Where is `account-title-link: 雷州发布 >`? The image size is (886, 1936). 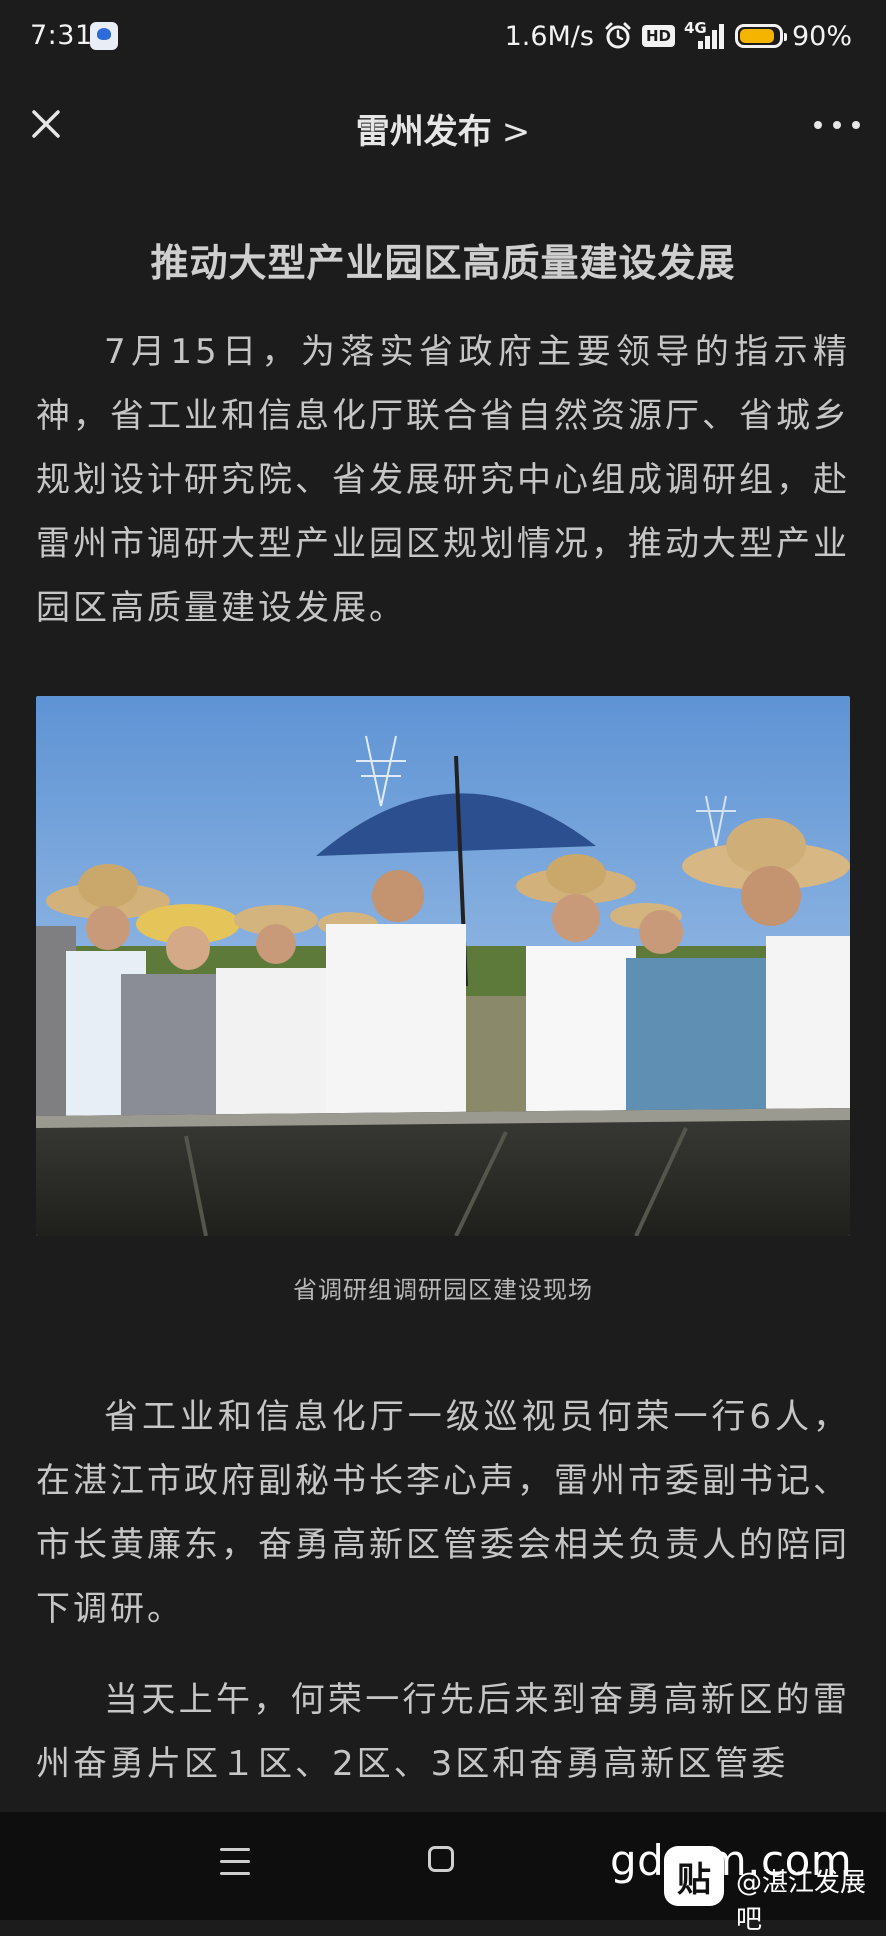
account-title-link: 雷州发布 > is located at coordinates (443, 128).